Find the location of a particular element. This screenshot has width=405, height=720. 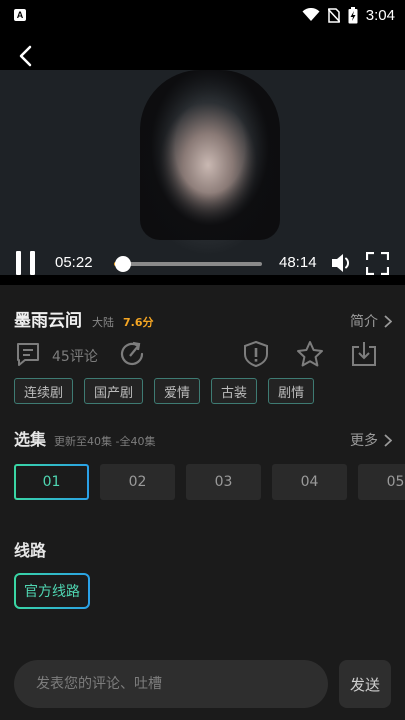

genre-tag: 国产剧 is located at coordinates (114, 391).